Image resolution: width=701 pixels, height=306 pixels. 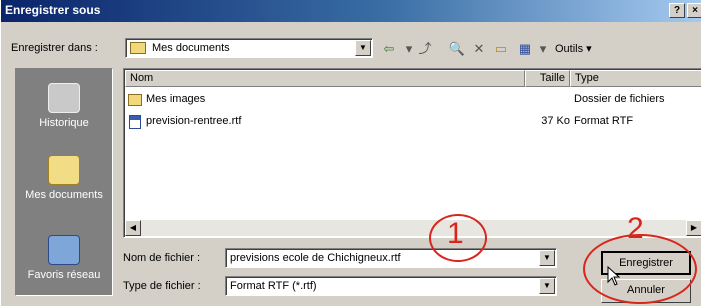 I want to click on delete-icon: ✕, so click(x=479, y=49).